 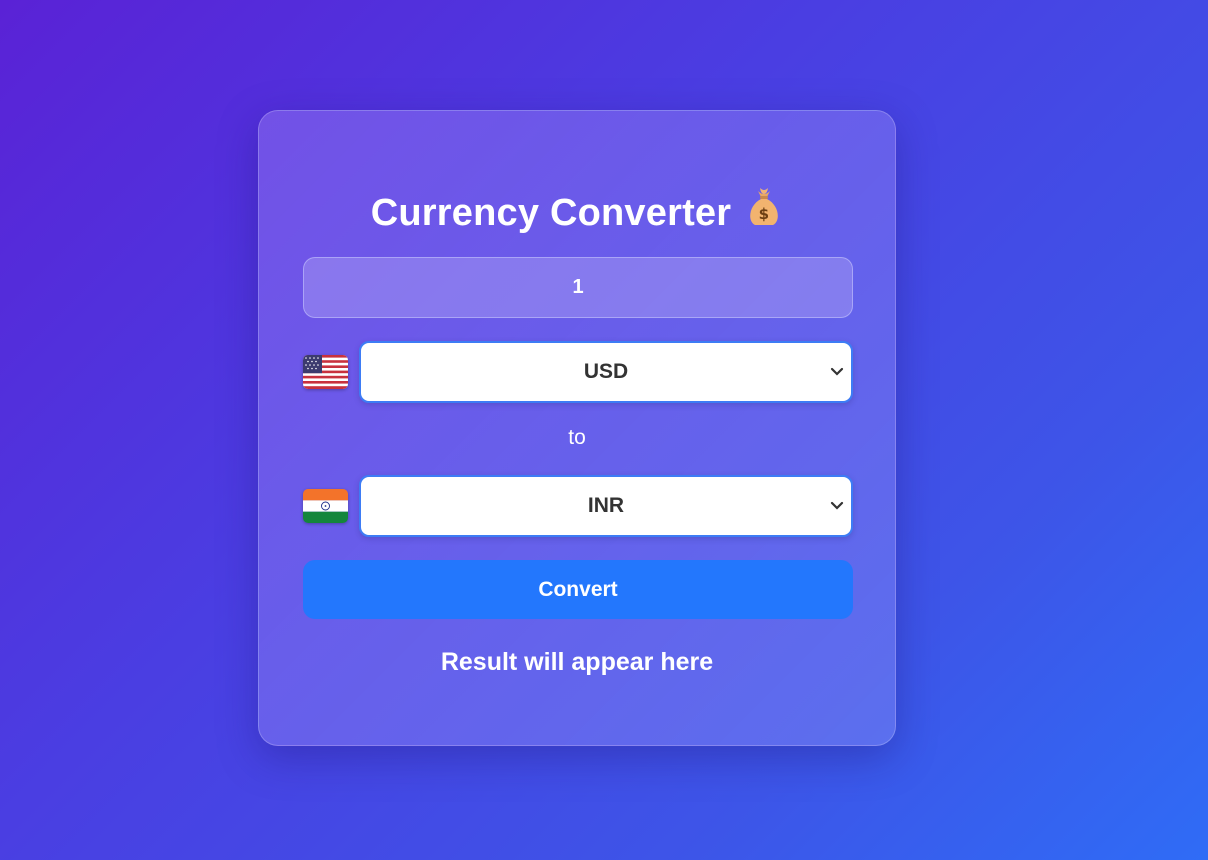 I want to click on title-text: Currency Converter, so click(x=551, y=213).